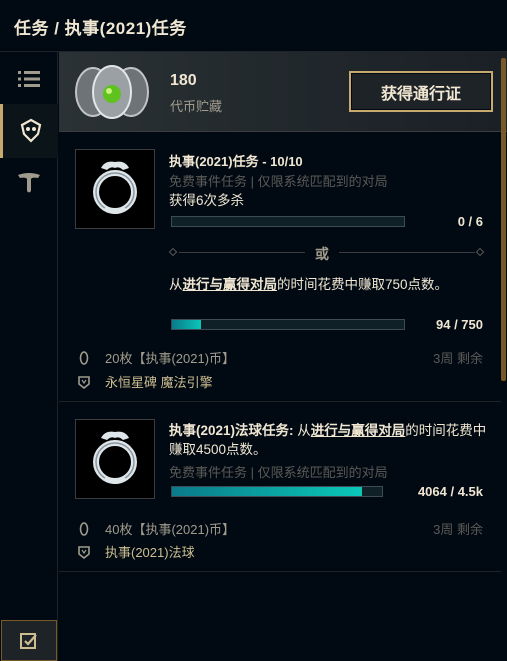 The width and height of the screenshot is (507, 661). I want to click on list-icon, so click(29, 79).